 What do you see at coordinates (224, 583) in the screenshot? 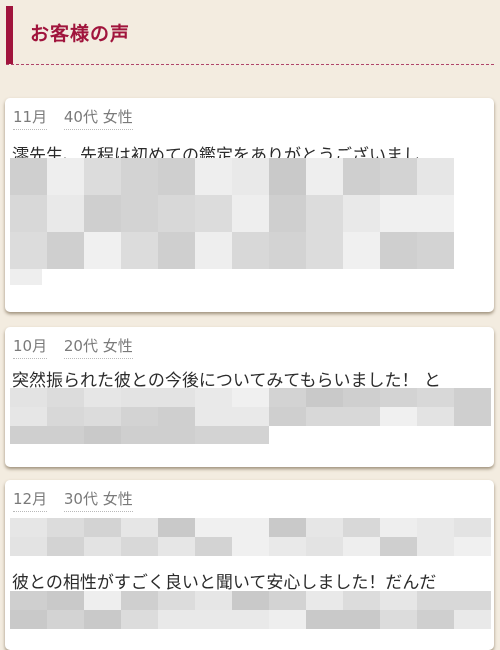
I see `testimonial-text: 彼との相性がすごく良いと聞いて安心しました！だんだ` at bounding box center [224, 583].